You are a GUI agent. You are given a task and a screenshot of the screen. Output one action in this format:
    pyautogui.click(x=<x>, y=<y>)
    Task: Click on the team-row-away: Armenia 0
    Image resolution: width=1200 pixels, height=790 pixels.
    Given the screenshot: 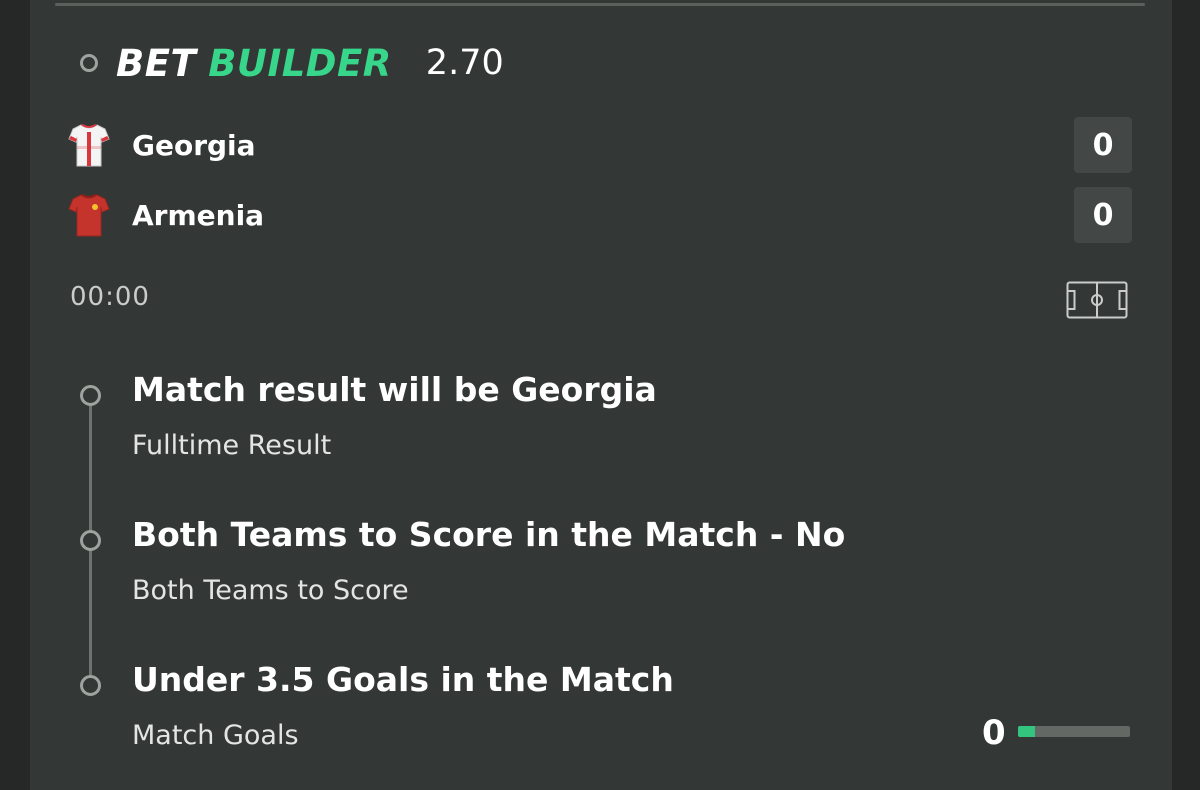 What is the action you would take?
    pyautogui.click(x=600, y=215)
    